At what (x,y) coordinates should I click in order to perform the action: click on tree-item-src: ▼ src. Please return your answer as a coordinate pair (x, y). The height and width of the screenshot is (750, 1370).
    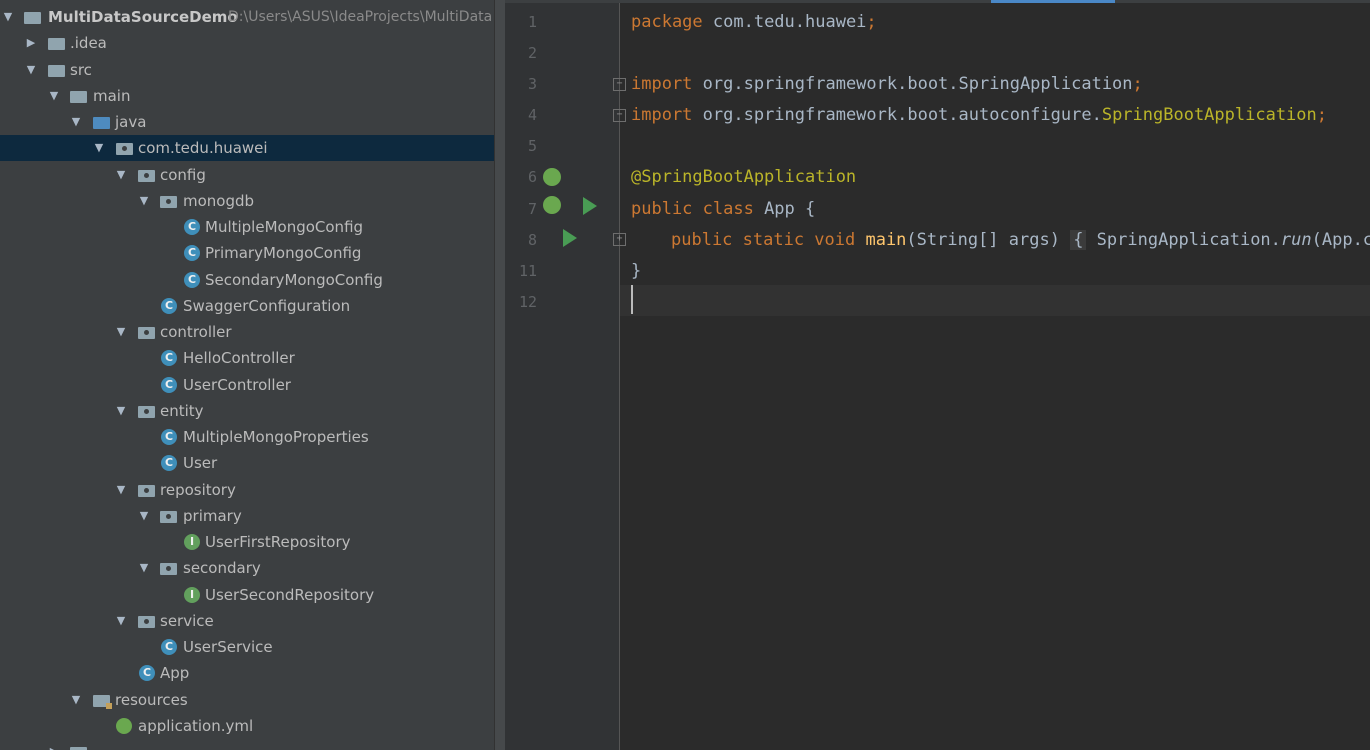
    Looking at the image, I should click on (247, 70).